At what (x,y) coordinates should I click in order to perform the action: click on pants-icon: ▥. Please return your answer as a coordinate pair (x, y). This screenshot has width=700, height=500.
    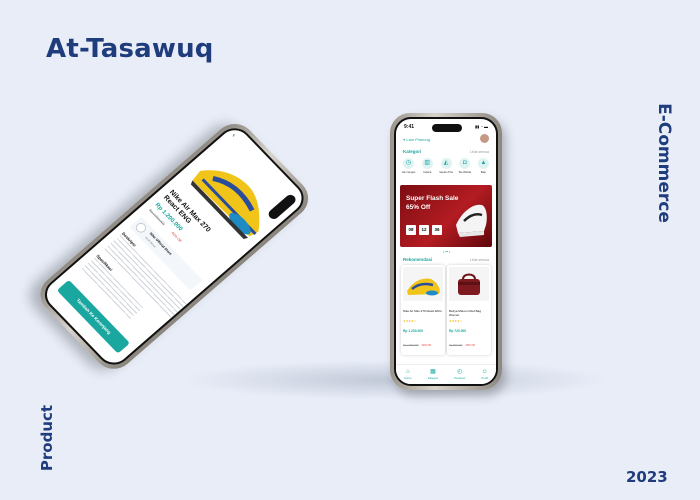
    Looking at the image, I should click on (427, 163).